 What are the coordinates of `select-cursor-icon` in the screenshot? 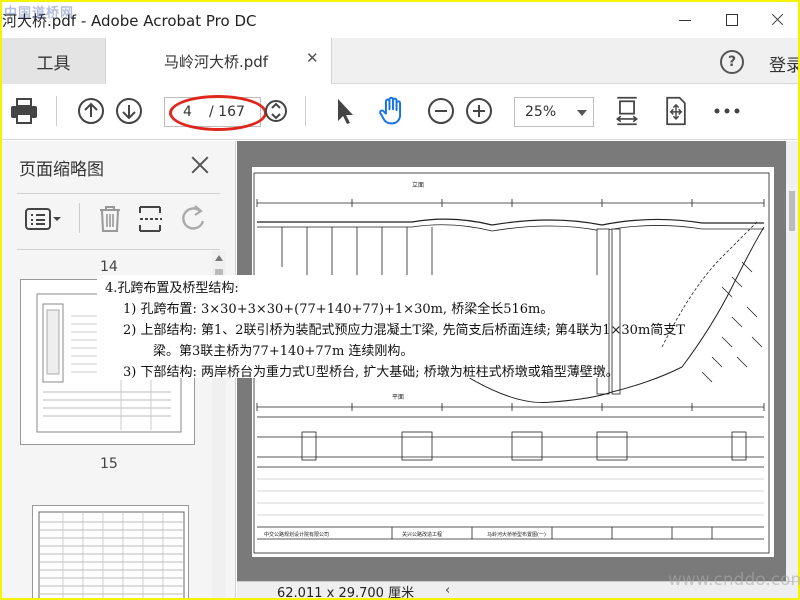 It's located at (344, 111).